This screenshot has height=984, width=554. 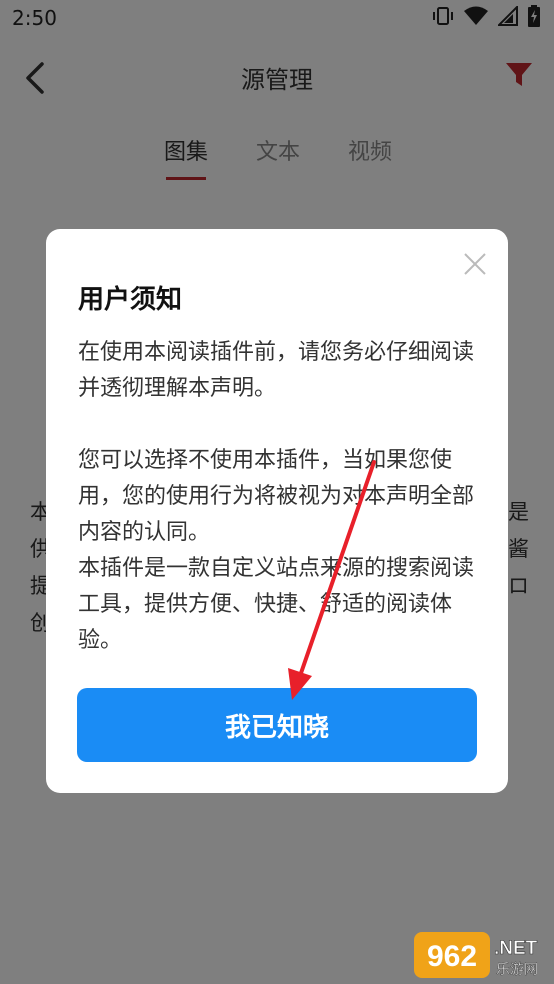 What do you see at coordinates (276, 370) in the screenshot?
I see `dialog-paragraph: 在使用本阅读插件前，请您务必仔细阅读并透彻理解本声明。` at bounding box center [276, 370].